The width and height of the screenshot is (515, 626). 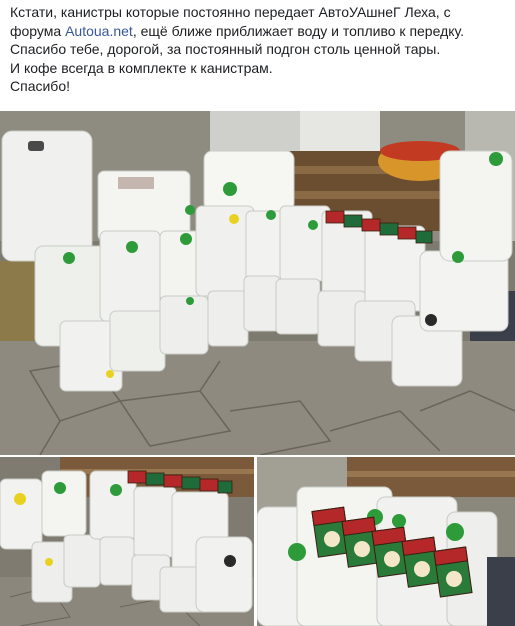 What do you see at coordinates (99, 31) in the screenshot?
I see `autoua-link: Autoua.net` at bounding box center [99, 31].